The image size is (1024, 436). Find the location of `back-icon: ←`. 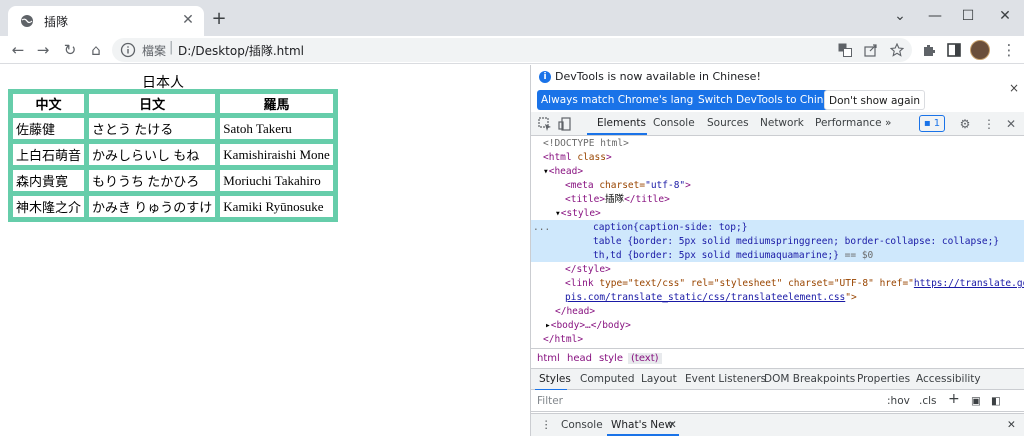

back-icon: ← is located at coordinates (18, 50).